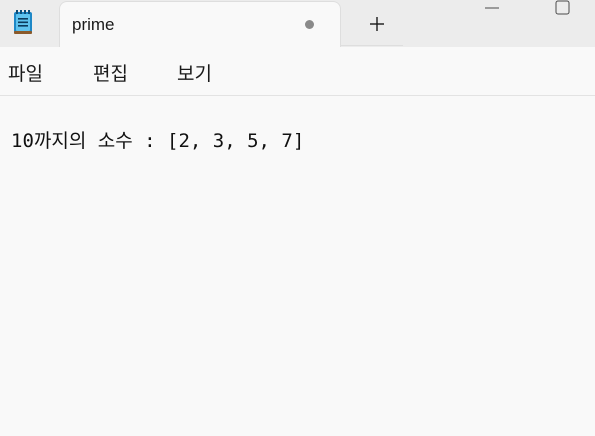  I want to click on menu-bar: 파일 편집 보기, so click(297, 71).